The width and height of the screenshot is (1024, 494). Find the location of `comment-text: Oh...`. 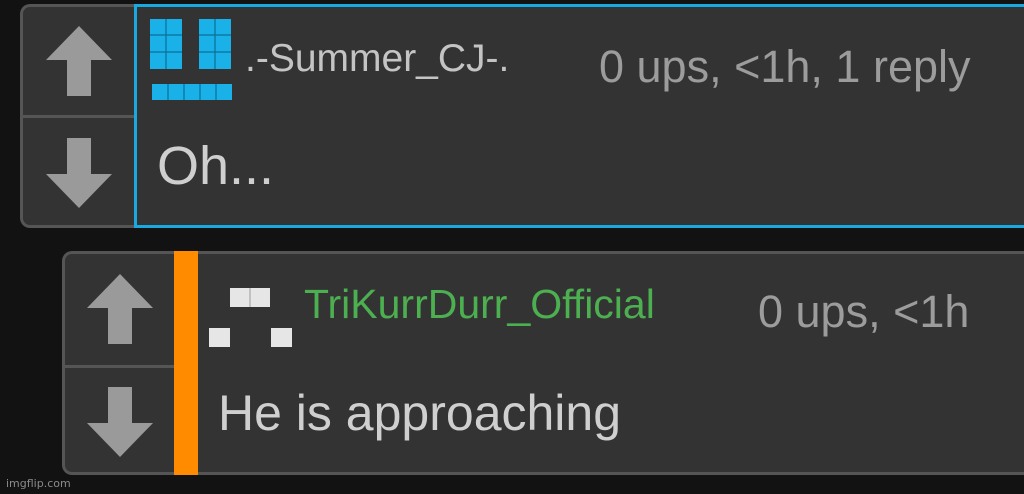

comment-text: Oh... is located at coordinates (216, 166).